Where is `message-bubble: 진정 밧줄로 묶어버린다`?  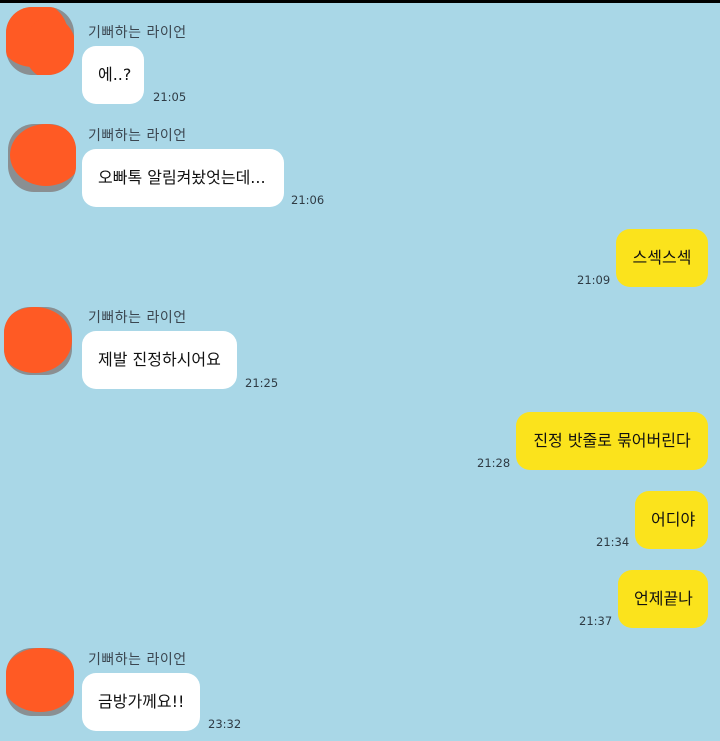 message-bubble: 진정 밧줄로 묶어버린다 is located at coordinates (612, 441).